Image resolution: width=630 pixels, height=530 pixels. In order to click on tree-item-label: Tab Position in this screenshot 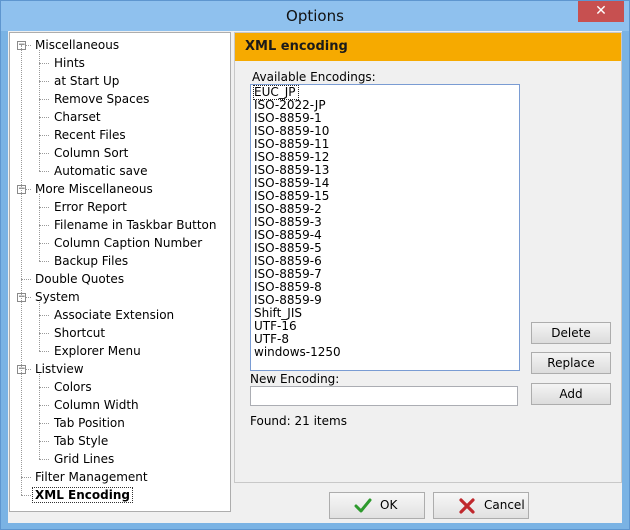, I will do `click(89, 423)`.